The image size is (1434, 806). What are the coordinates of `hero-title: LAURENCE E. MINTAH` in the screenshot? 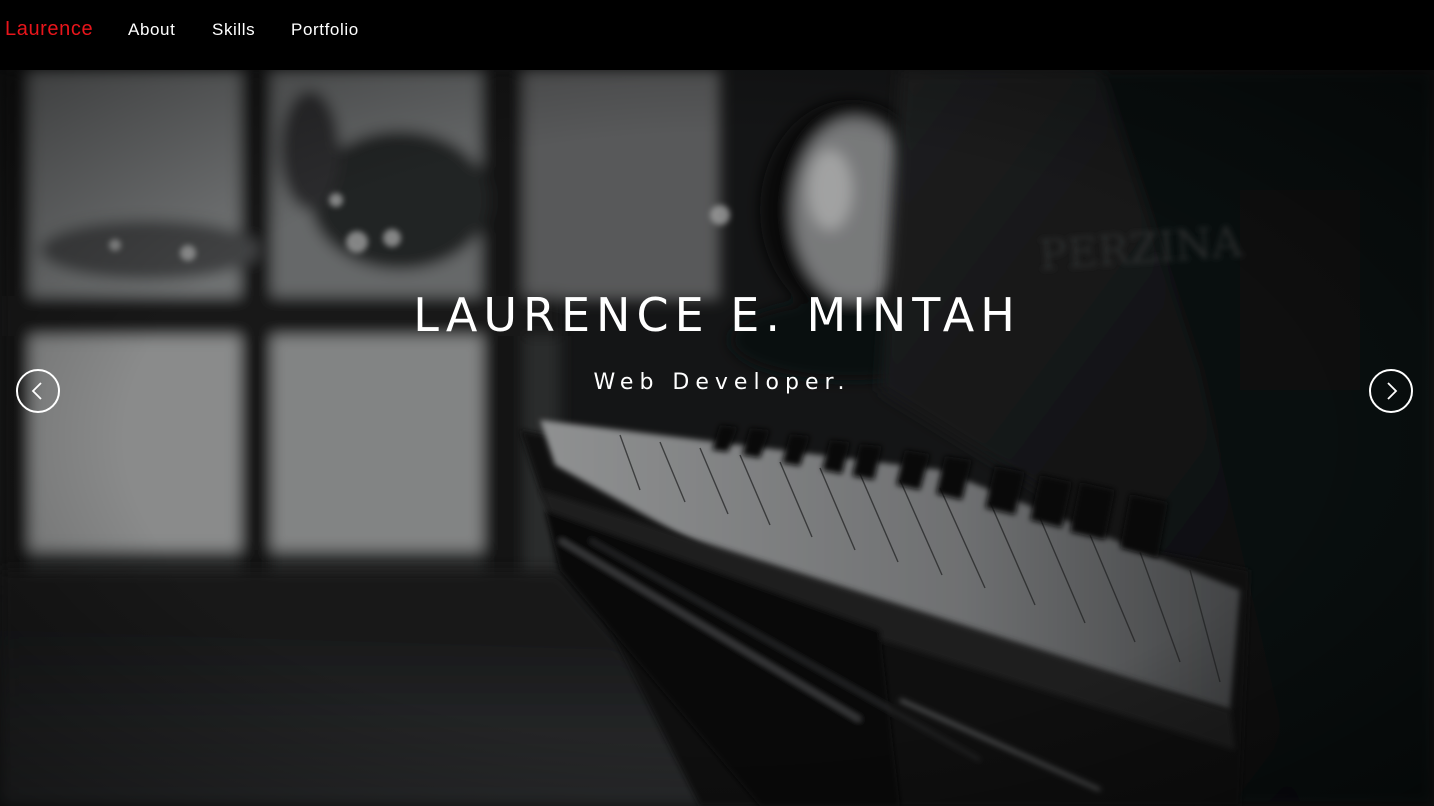 It's located at (717, 315).